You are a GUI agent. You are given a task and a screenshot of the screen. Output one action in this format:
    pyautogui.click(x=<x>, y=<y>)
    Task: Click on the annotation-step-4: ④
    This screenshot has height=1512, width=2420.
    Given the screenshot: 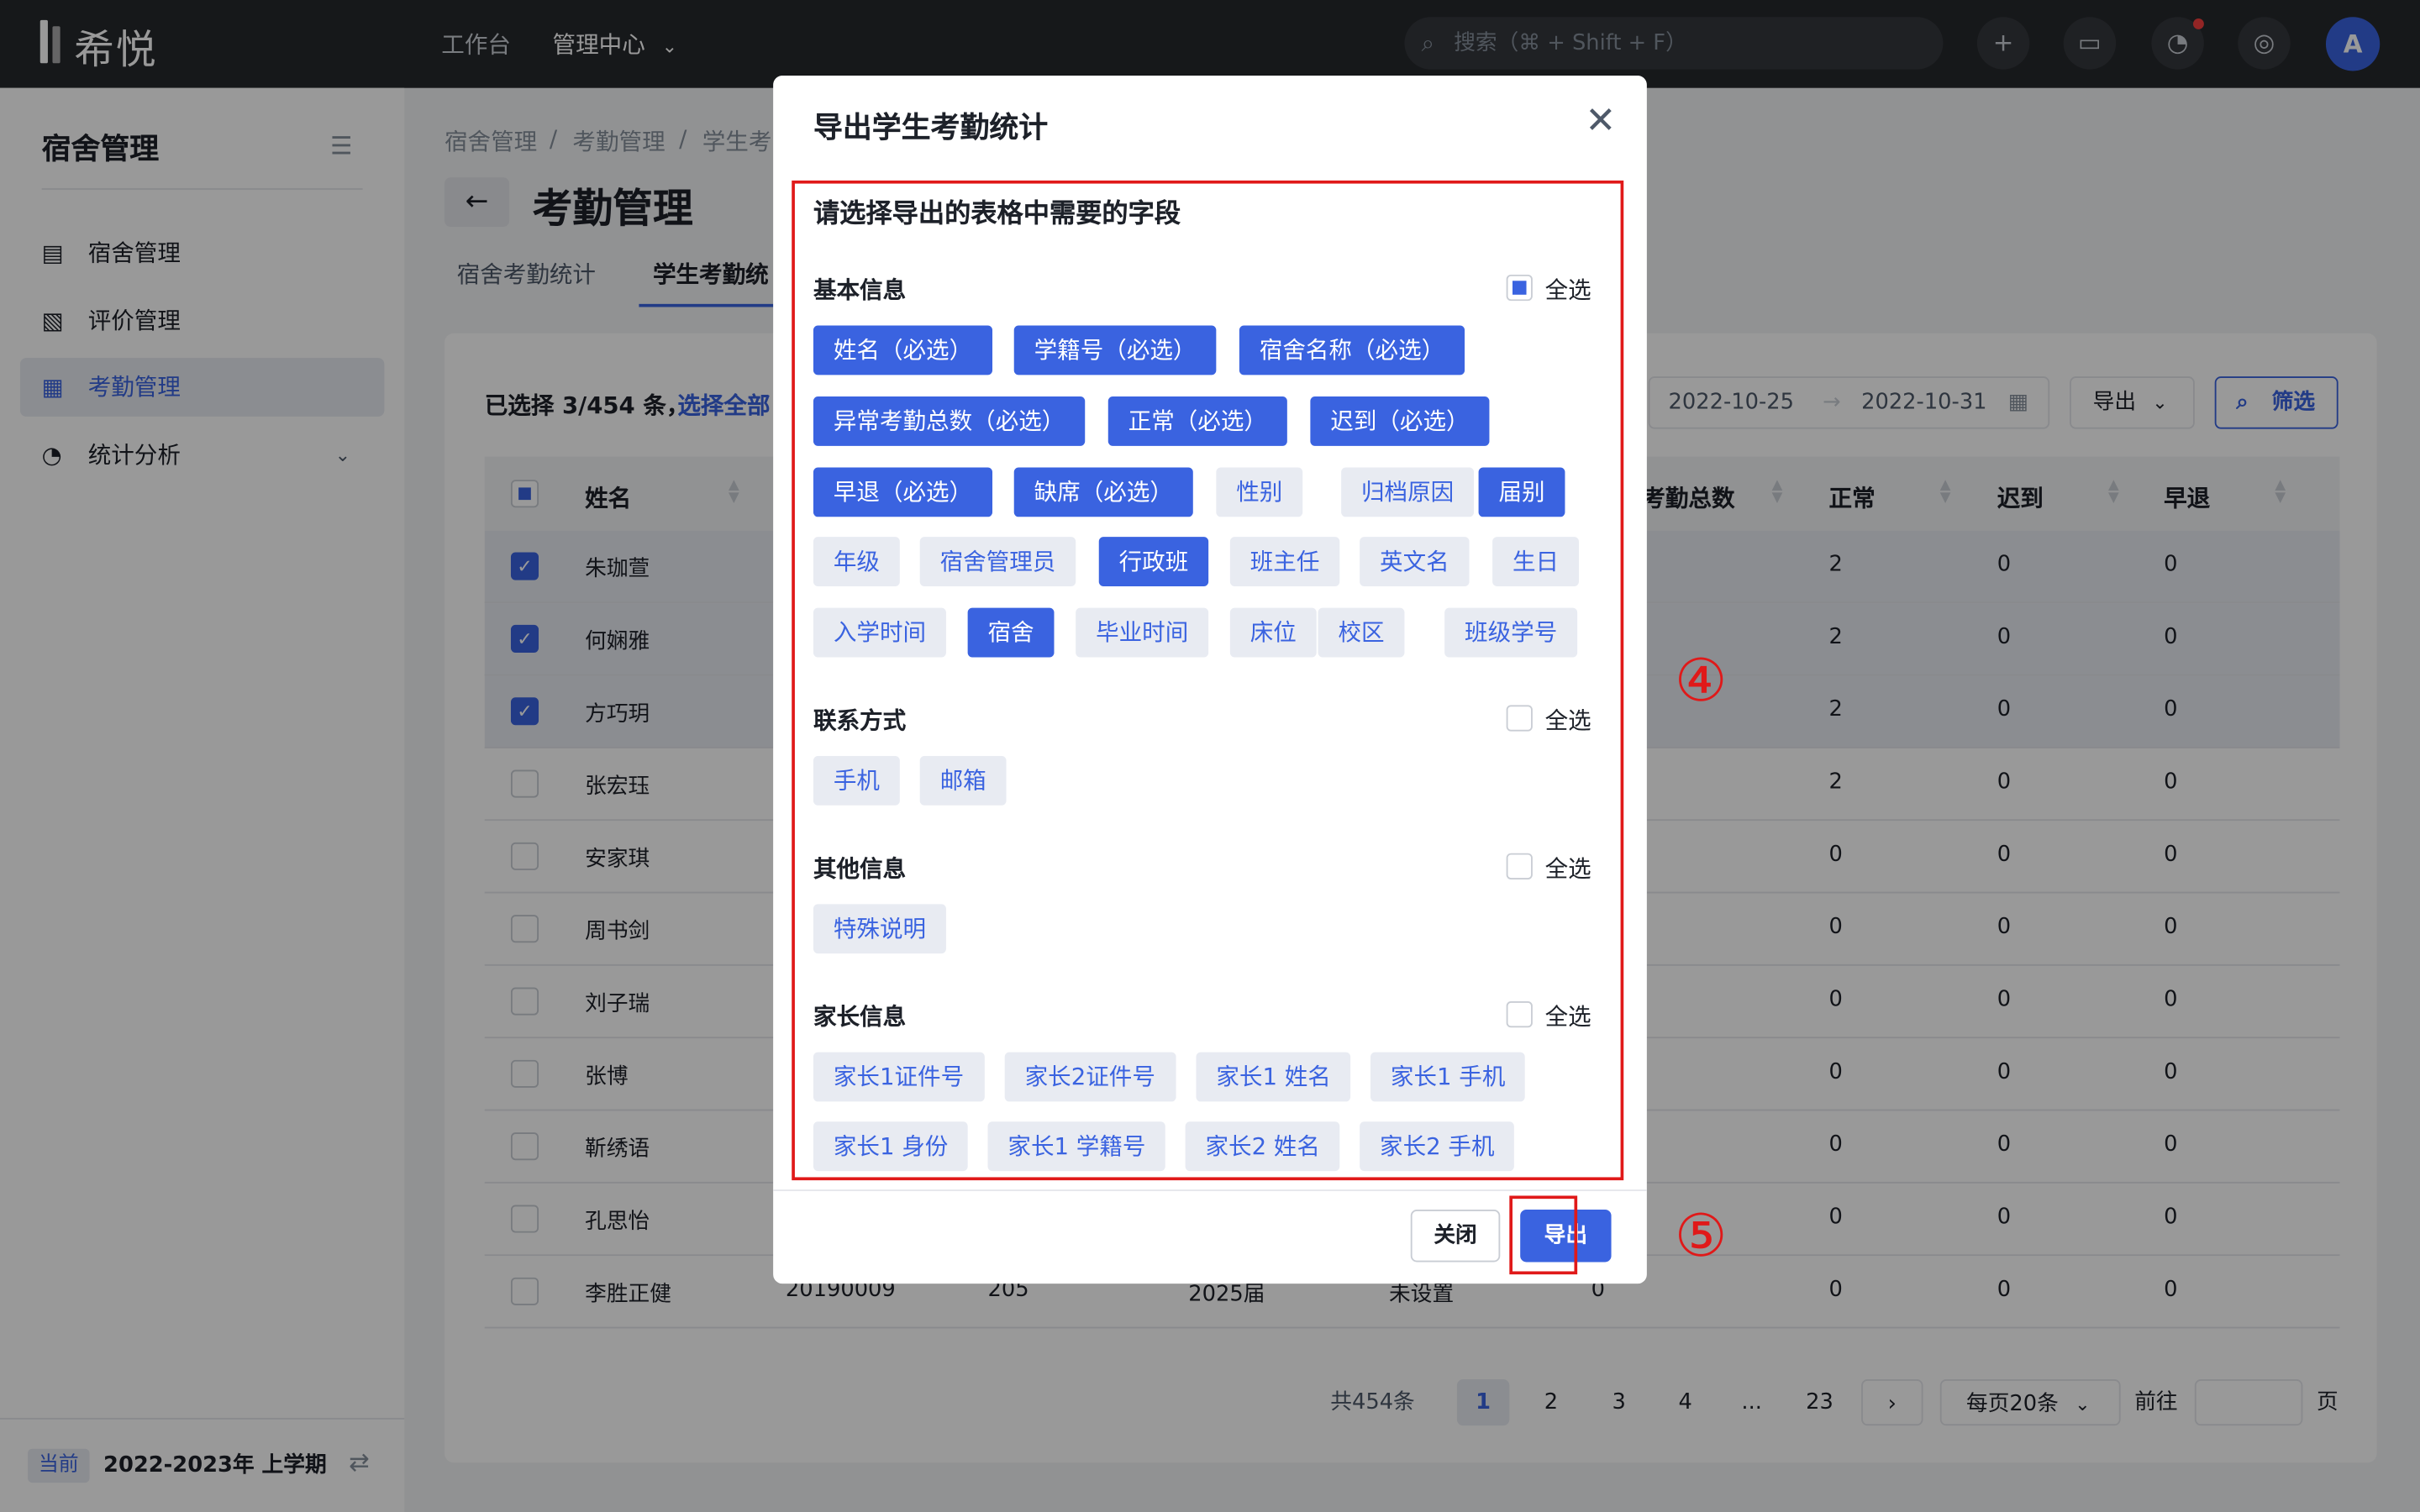 What is the action you would take?
    pyautogui.click(x=1701, y=680)
    